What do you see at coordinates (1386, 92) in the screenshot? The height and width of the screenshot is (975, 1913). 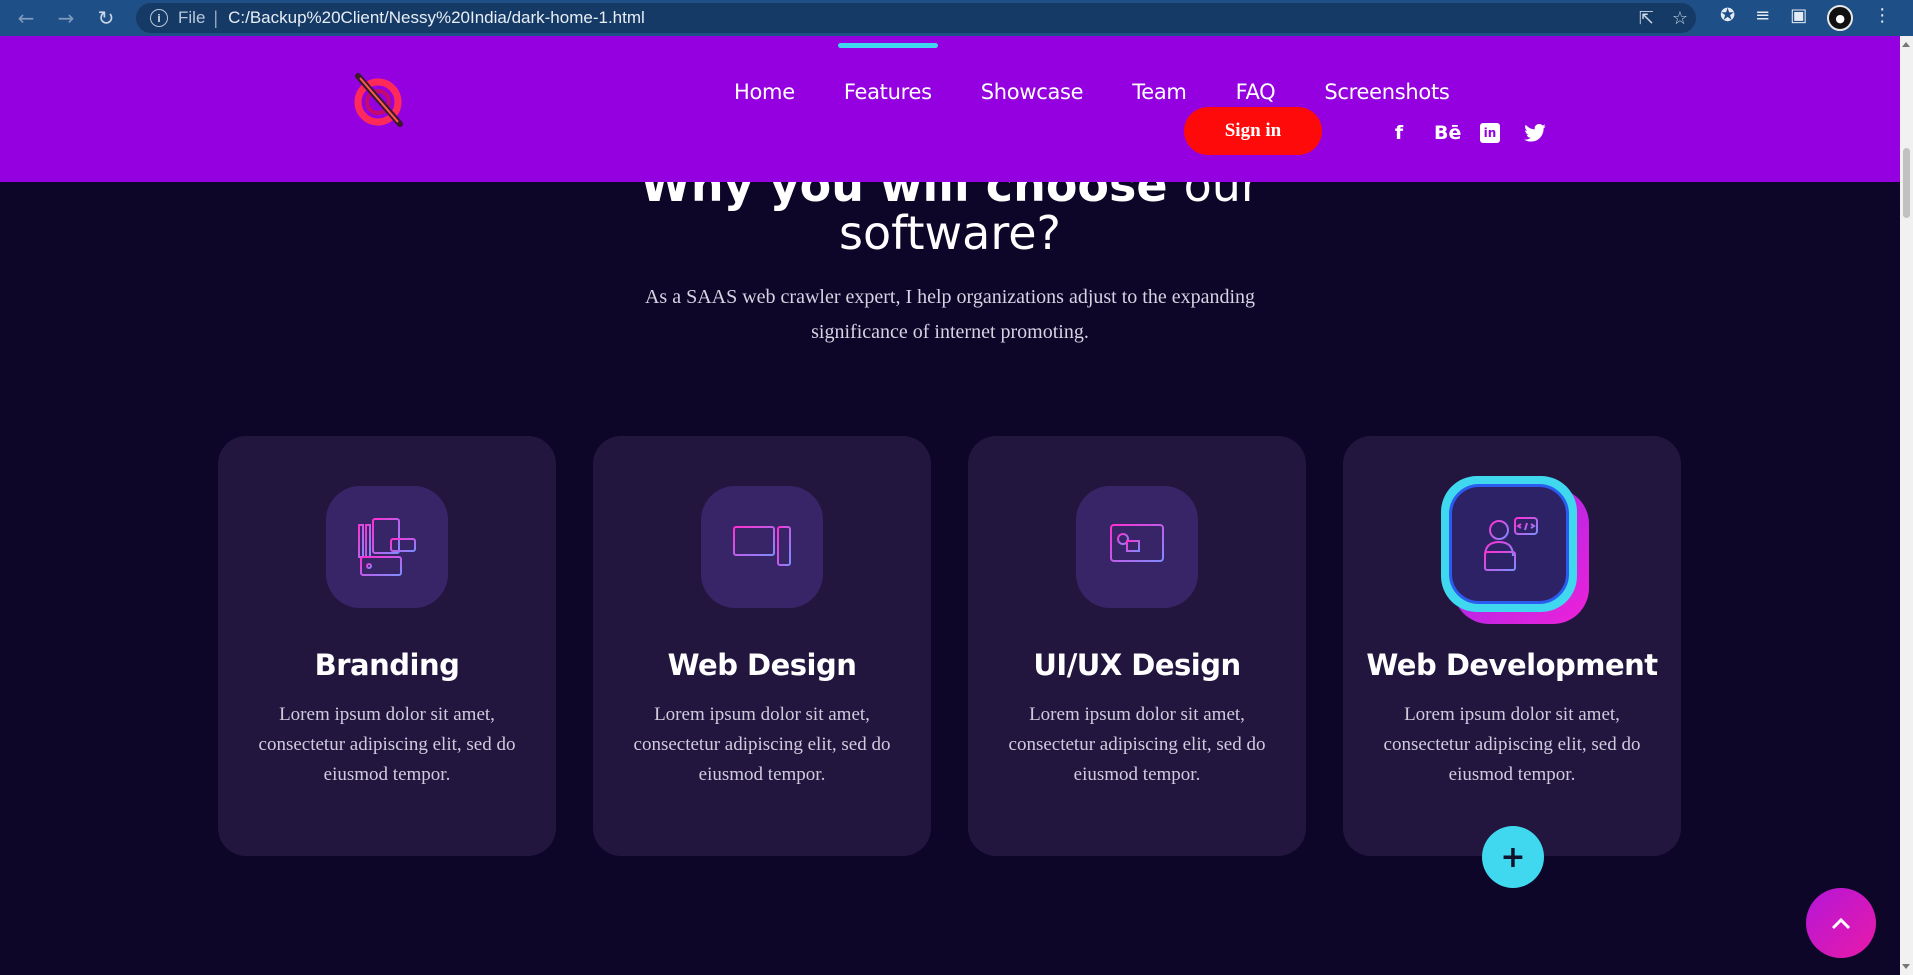 I see `nav-screenshots: Screenshots` at bounding box center [1386, 92].